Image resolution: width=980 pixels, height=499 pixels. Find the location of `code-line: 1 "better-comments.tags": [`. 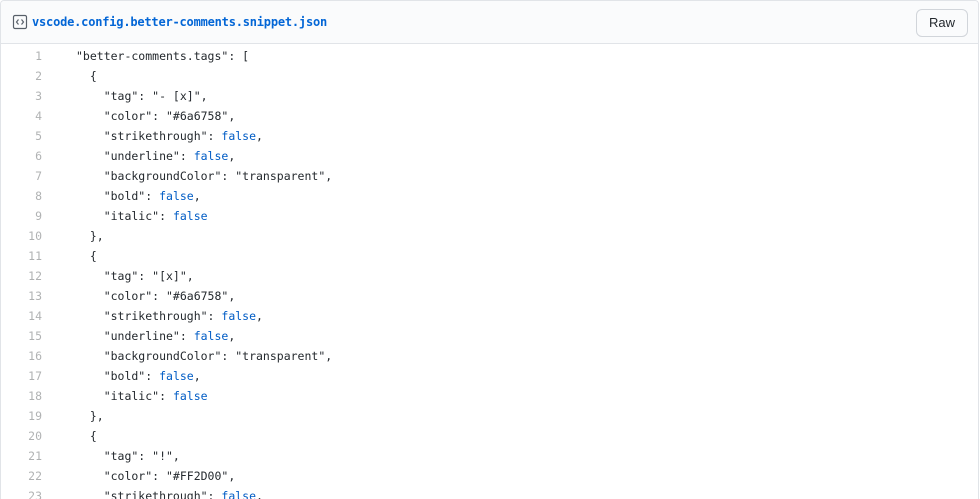

code-line: 1 "better-comments.tags": [ is located at coordinates (489, 56).